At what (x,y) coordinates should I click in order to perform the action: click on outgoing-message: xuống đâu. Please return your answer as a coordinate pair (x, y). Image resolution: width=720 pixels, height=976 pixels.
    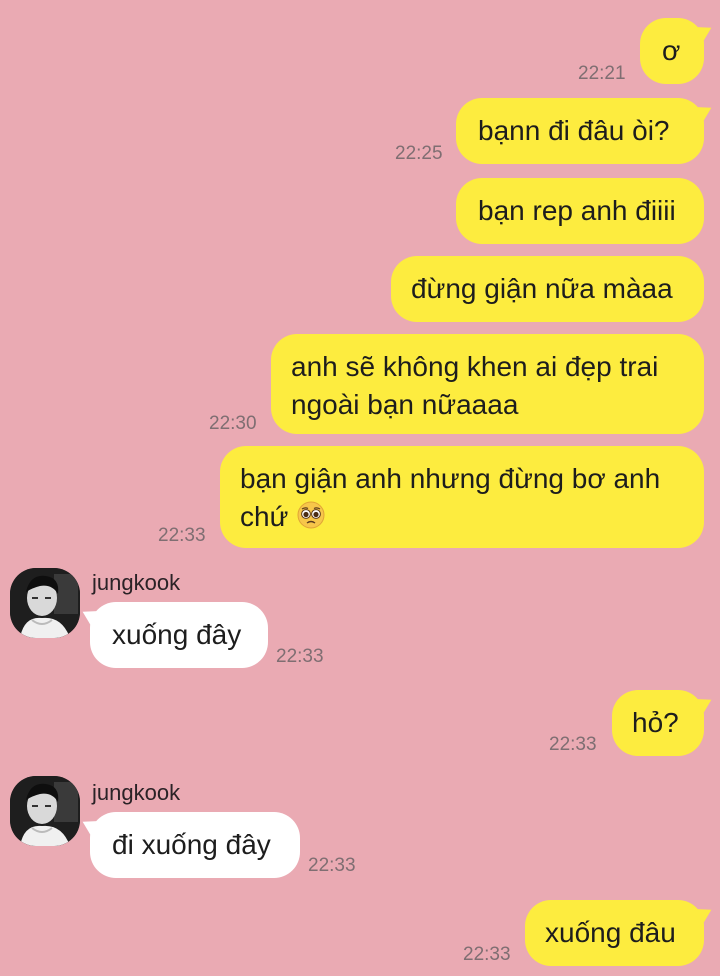
    Looking at the image, I should click on (614, 933).